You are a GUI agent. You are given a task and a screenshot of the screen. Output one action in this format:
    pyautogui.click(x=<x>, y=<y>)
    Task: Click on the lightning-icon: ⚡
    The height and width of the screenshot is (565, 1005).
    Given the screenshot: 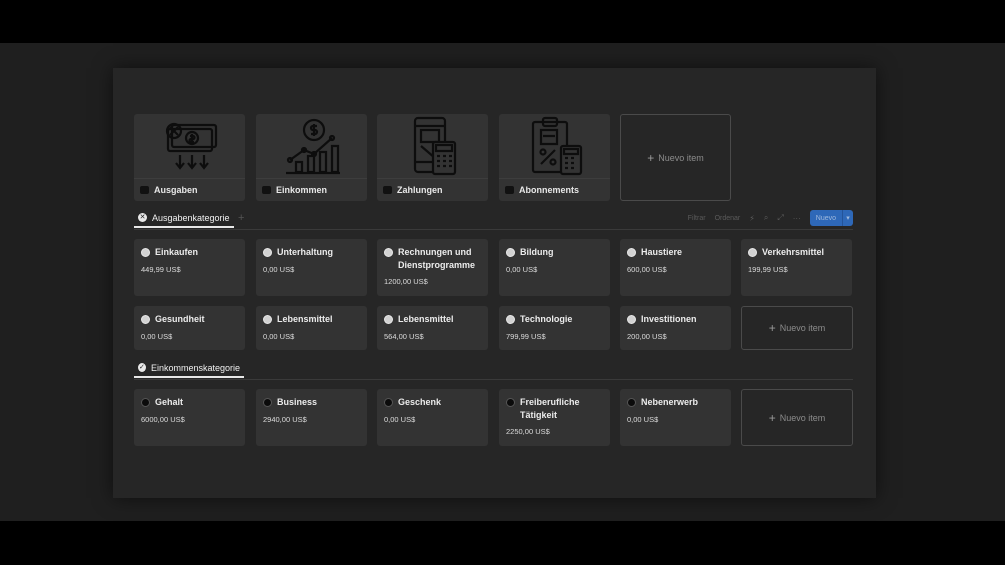 What is the action you would take?
    pyautogui.click(x=752, y=218)
    